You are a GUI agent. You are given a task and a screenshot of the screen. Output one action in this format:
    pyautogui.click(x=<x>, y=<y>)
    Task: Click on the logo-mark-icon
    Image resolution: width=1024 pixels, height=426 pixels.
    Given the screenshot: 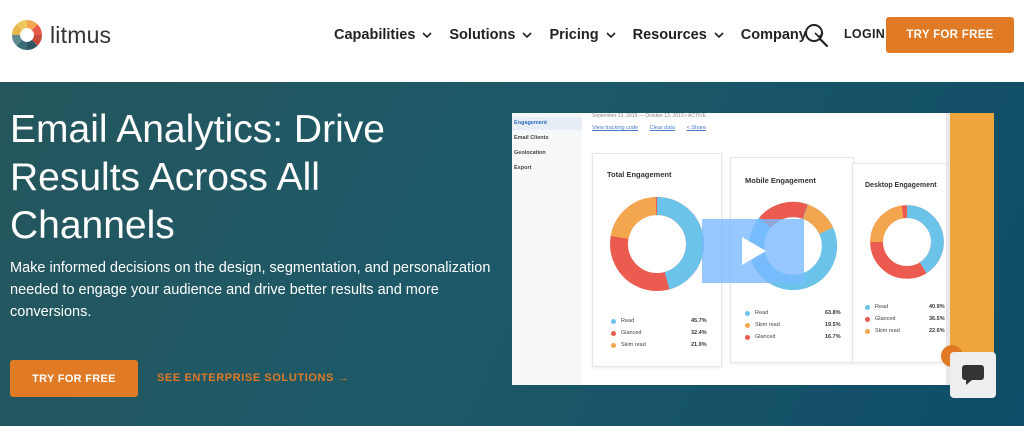 What is the action you would take?
    pyautogui.click(x=27, y=35)
    